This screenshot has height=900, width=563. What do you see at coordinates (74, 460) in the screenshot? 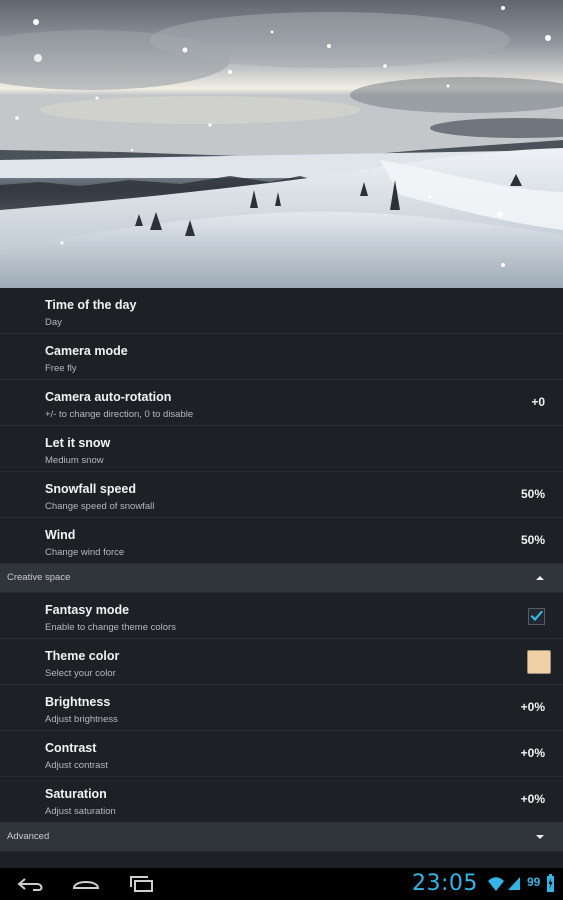
I see `setting-summary: Medium snow` at bounding box center [74, 460].